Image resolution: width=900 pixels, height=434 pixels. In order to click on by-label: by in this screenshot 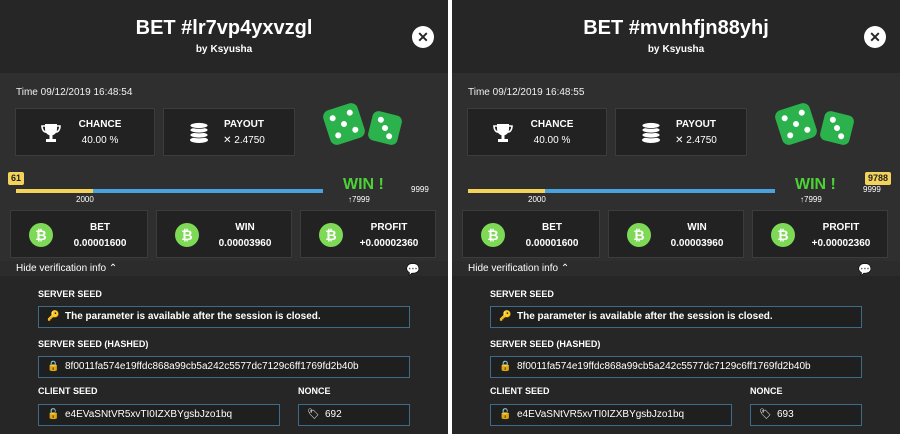, I will do `click(653, 49)`.